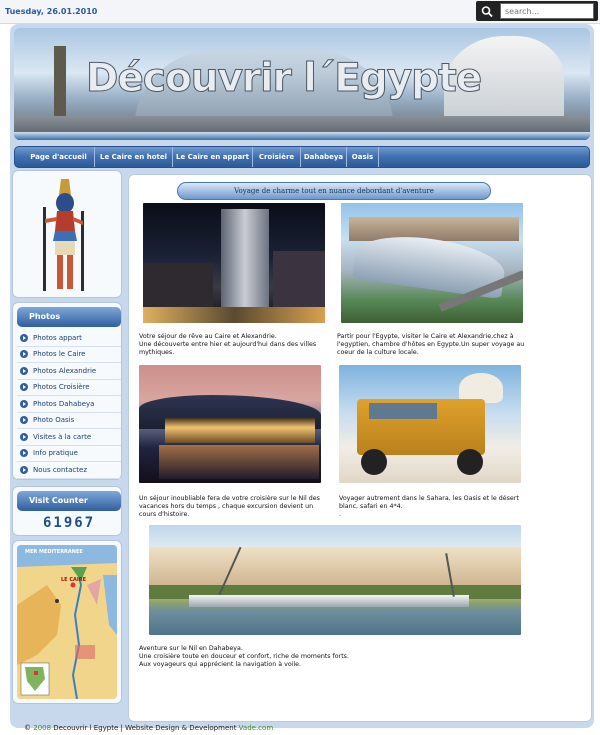 This screenshot has width=600, height=735. I want to click on banner-stripe, so click(302, 136).